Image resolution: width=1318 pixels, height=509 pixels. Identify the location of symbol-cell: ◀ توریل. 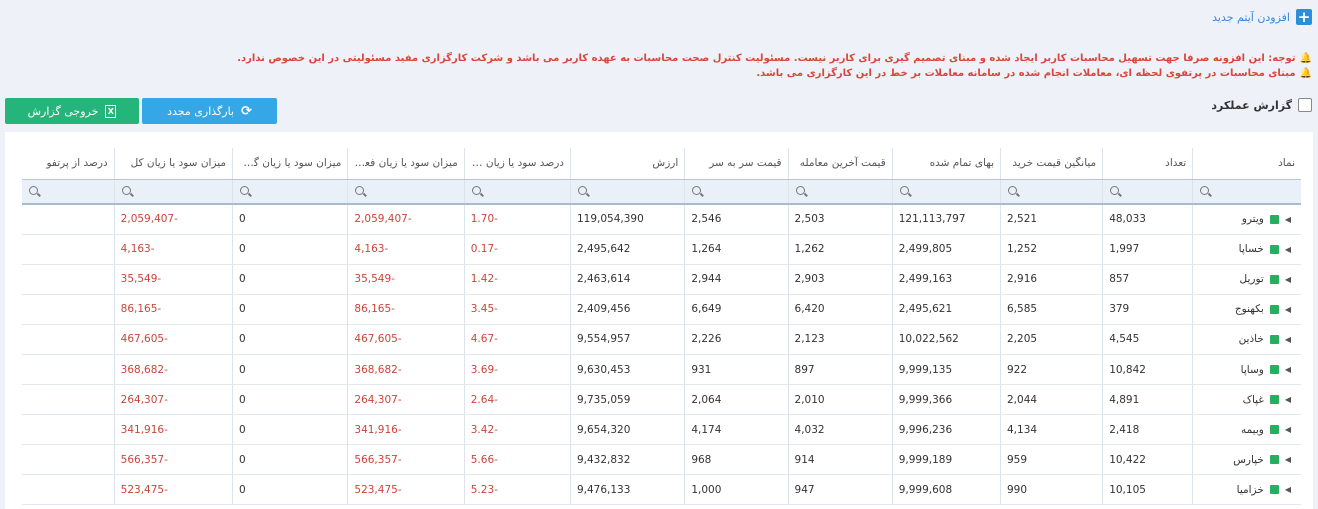
(1246, 279).